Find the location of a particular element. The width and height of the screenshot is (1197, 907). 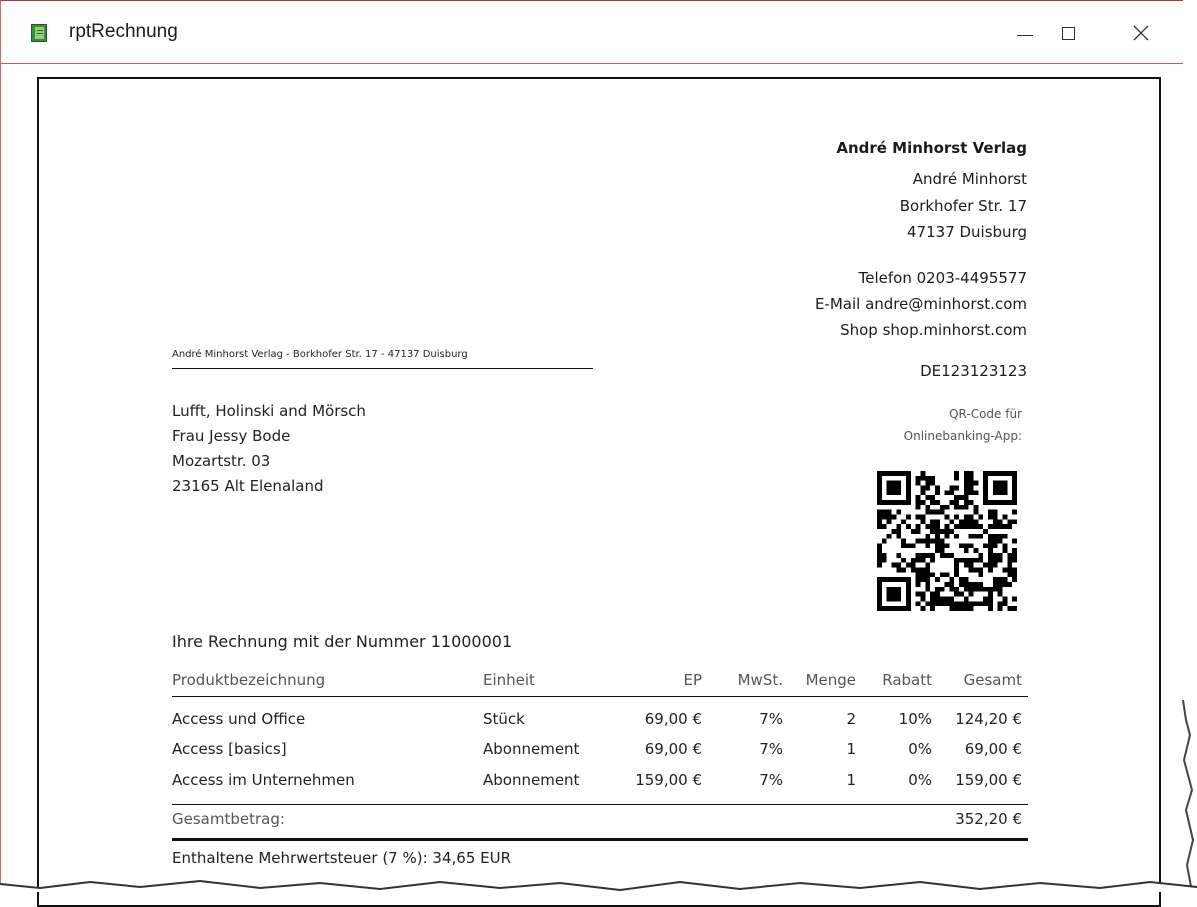

header-ep: EP is located at coordinates (692, 680).